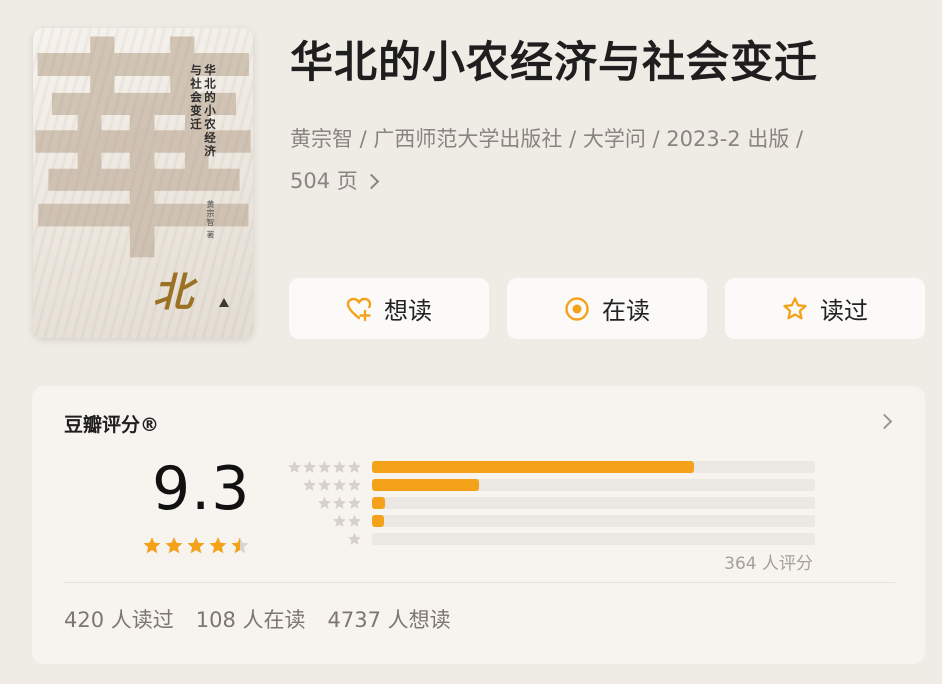  I want to click on rating-stars, so click(197, 545).